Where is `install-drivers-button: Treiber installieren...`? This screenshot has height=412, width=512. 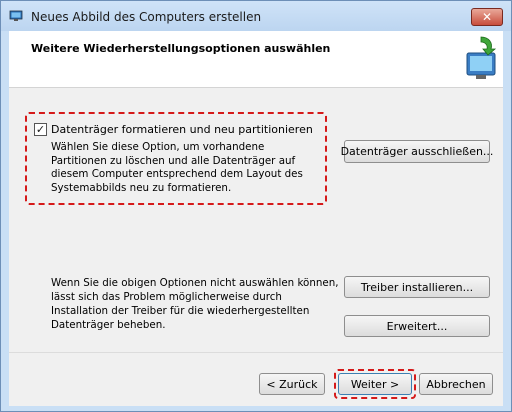 install-drivers-button: Treiber installieren... is located at coordinates (417, 287).